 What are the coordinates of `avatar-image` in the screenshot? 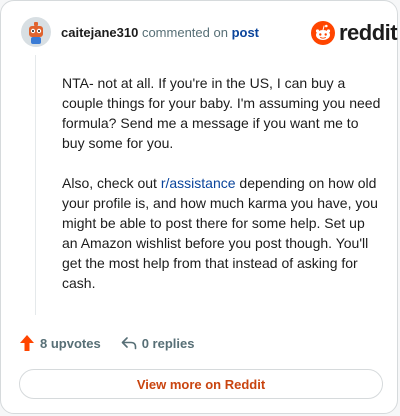 It's located at (36, 32).